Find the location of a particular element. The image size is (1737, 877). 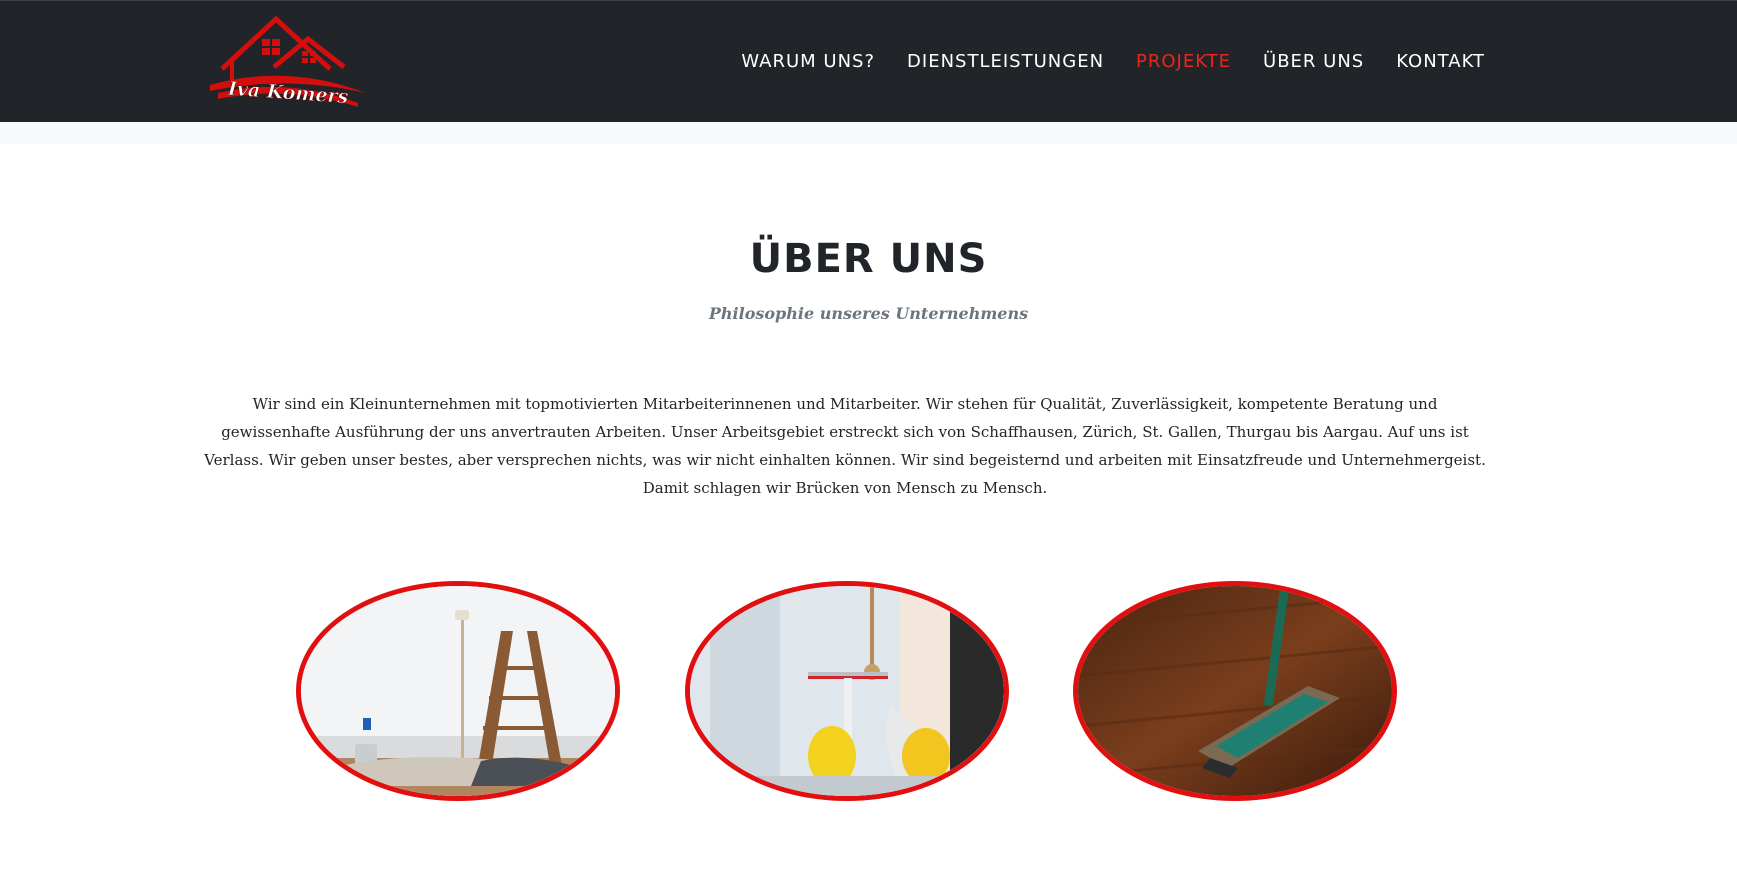

nav-link-dienstleistungen: DIENSTLEISTUNGEN is located at coordinates (1005, 62).